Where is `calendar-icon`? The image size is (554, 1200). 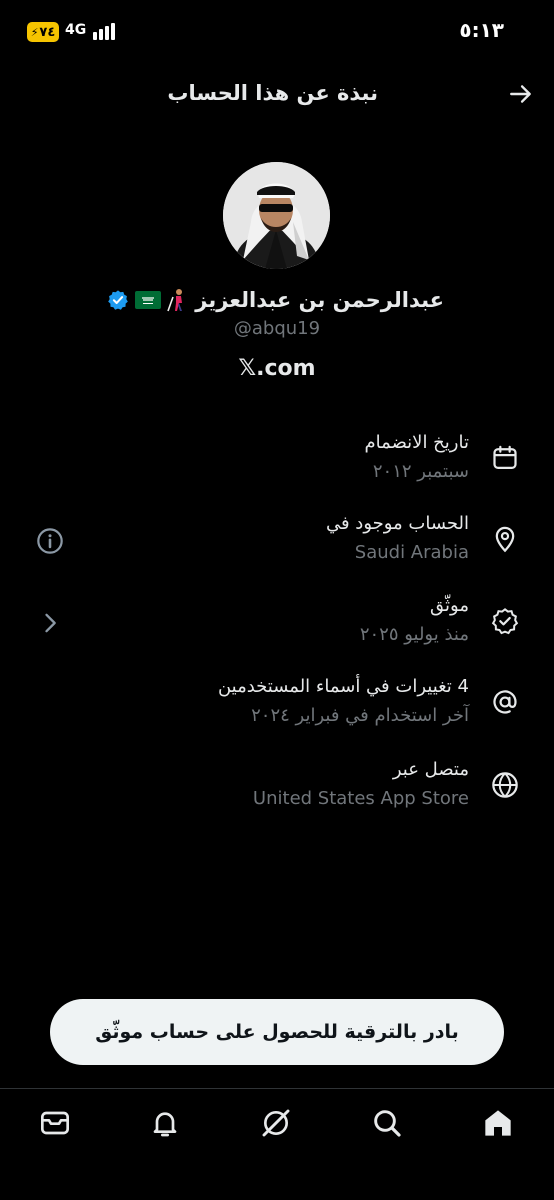 calendar-icon is located at coordinates (505, 457).